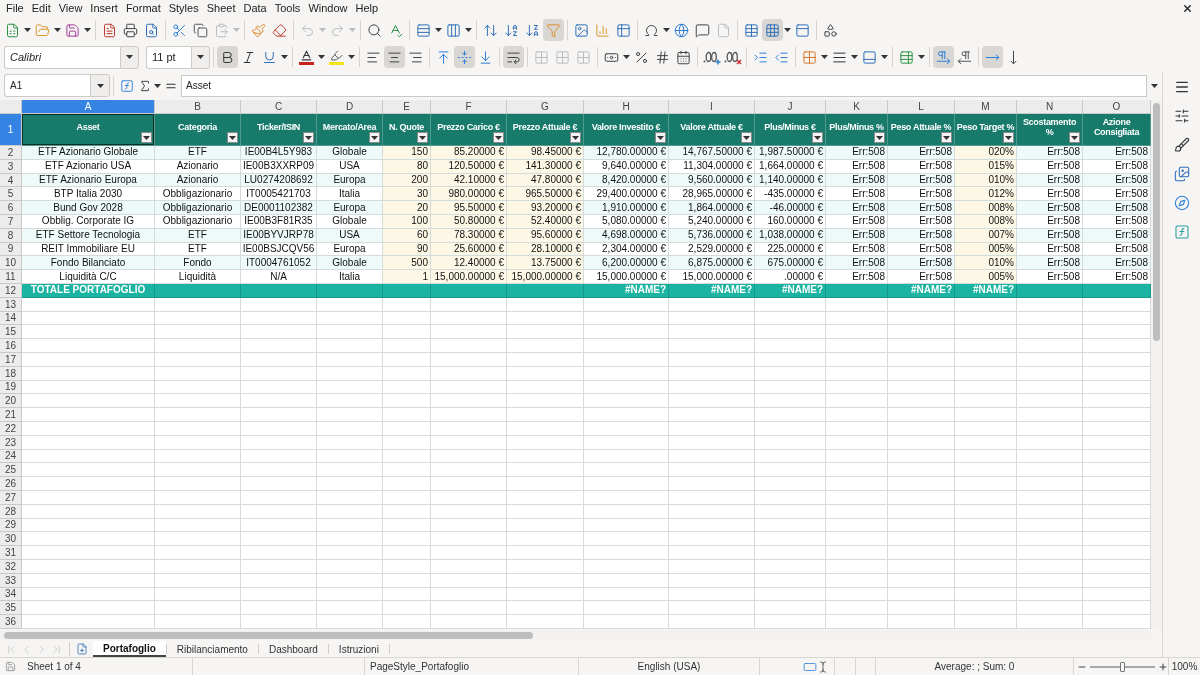 This screenshot has width=1200, height=675. I want to click on menu-item: View, so click(70, 8).